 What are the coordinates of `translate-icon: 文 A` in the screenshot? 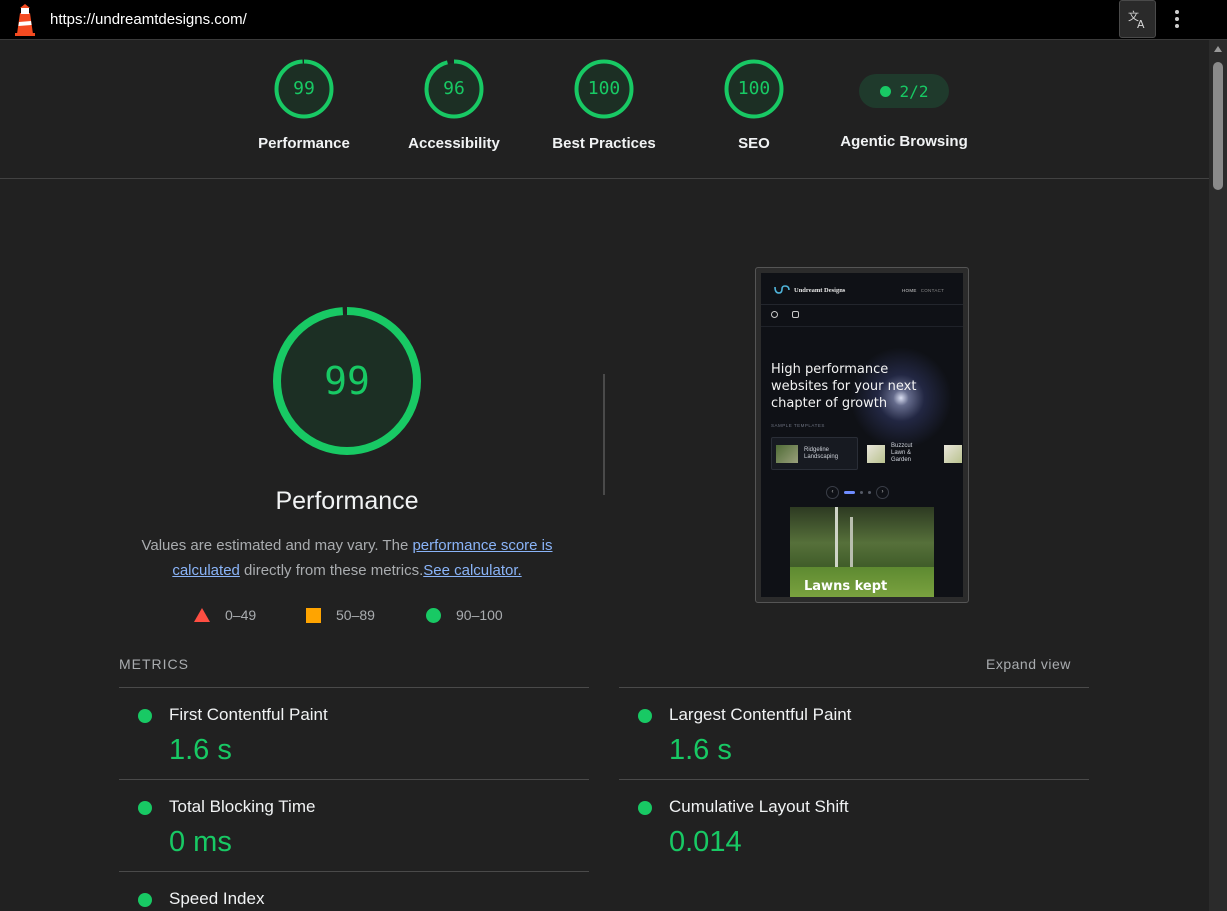 It's located at (1136, 19).